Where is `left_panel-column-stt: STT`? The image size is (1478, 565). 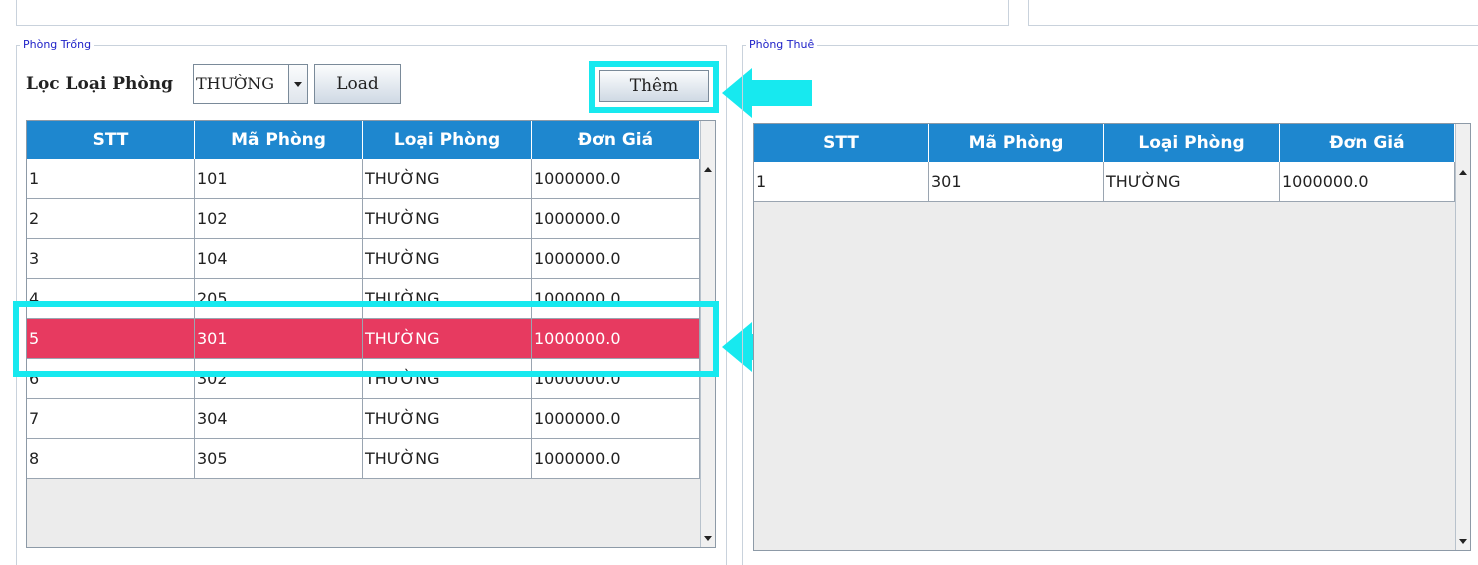 left_panel-column-stt: STT is located at coordinates (111, 140).